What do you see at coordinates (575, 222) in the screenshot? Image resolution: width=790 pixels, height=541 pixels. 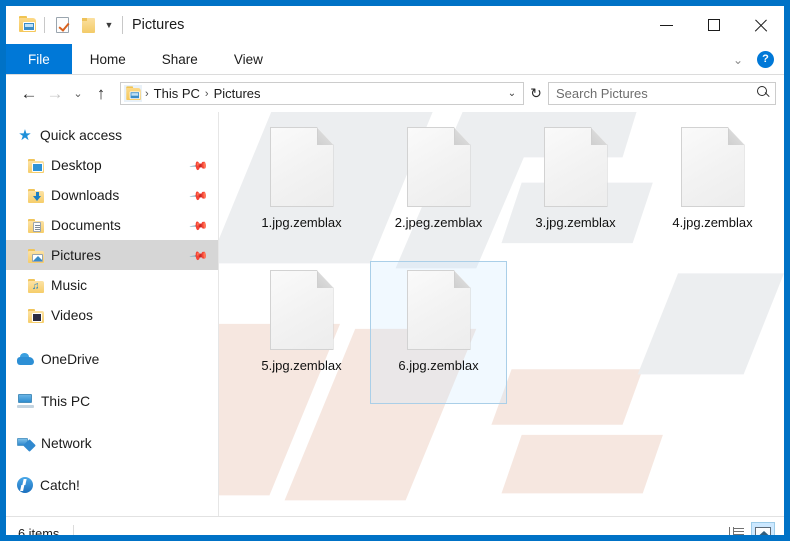 I see `file-name: 3.jpg.zemblax` at bounding box center [575, 222].